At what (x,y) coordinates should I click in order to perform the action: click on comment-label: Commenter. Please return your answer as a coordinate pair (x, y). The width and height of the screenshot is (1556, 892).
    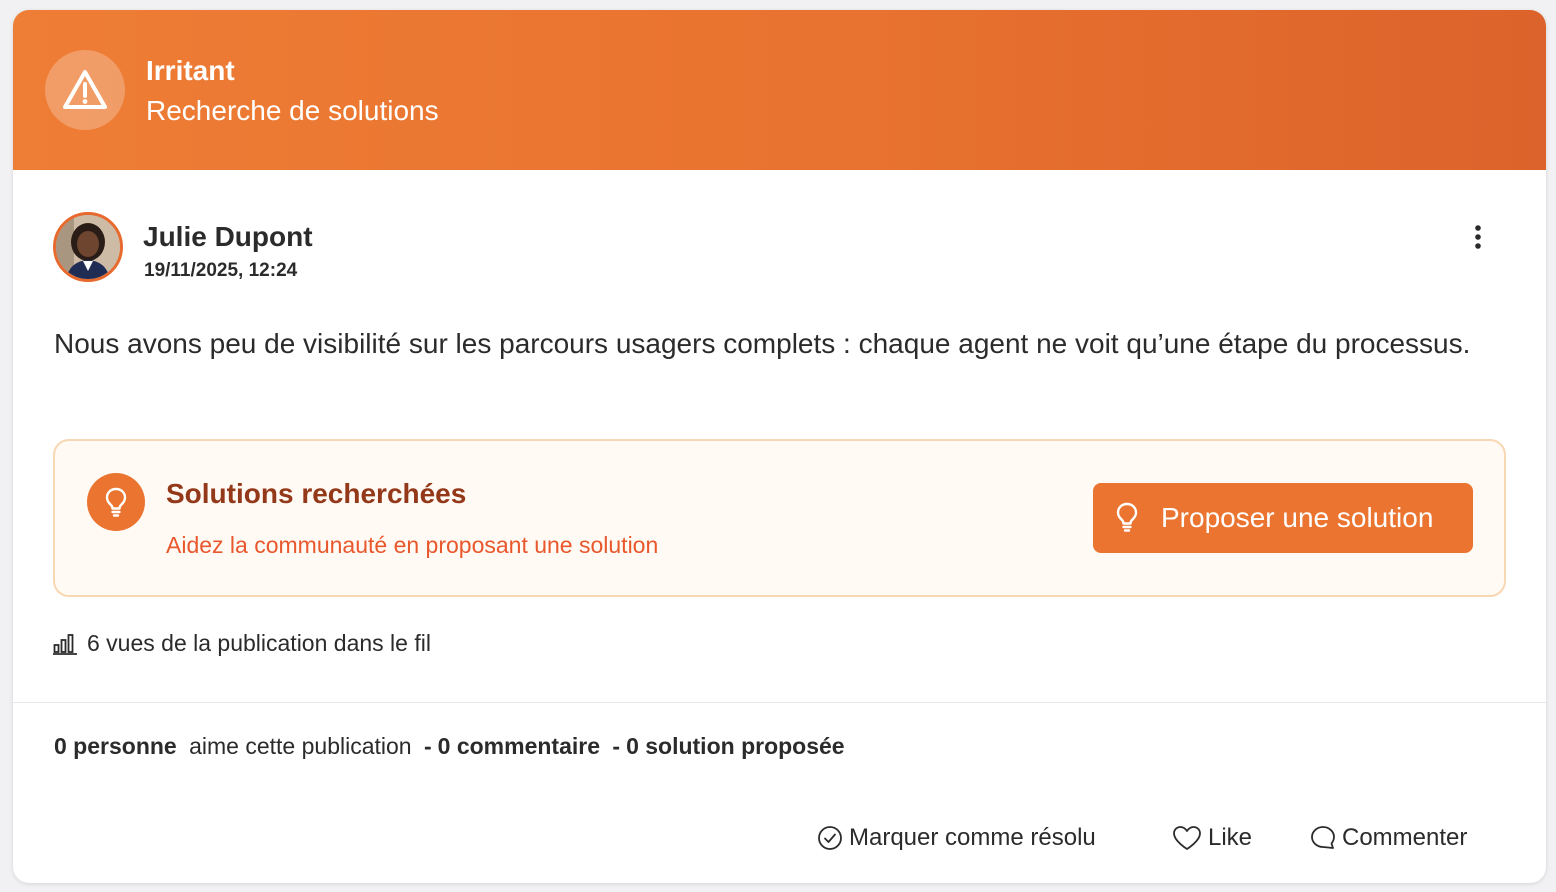
    Looking at the image, I should click on (1405, 837).